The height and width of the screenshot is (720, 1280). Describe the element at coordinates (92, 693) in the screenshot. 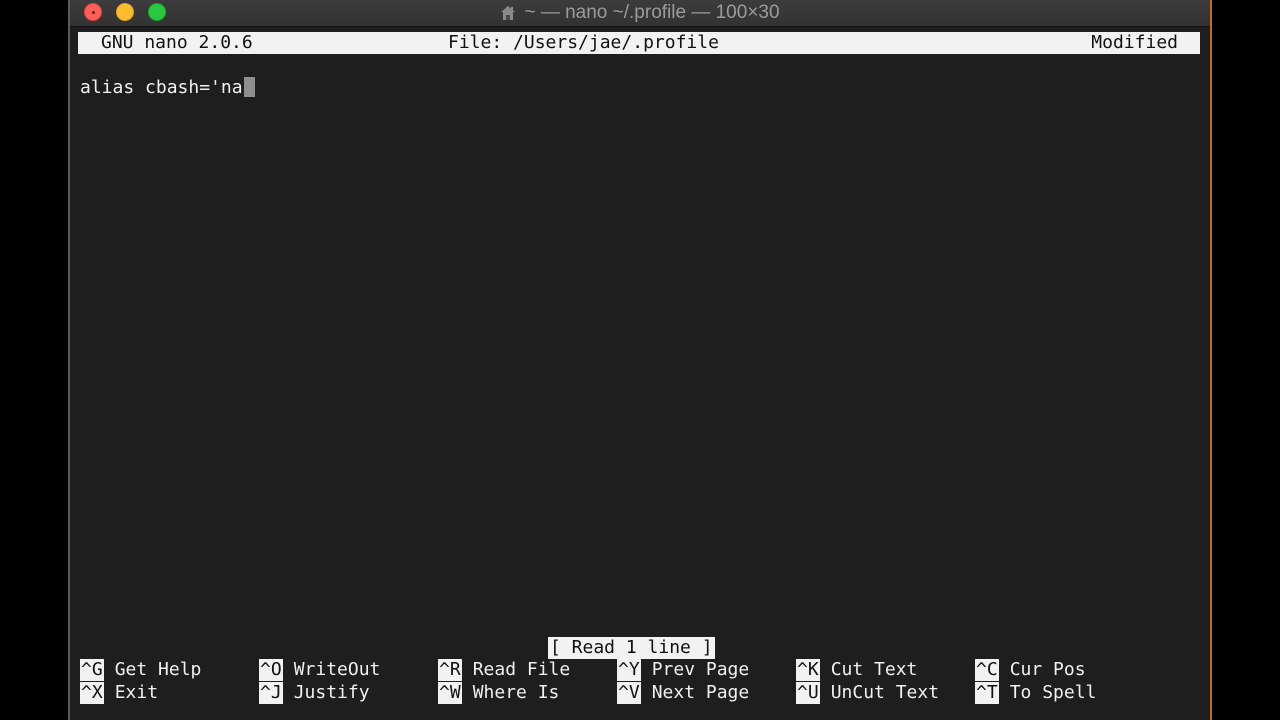

I see `shortcut-key: ^X` at that location.